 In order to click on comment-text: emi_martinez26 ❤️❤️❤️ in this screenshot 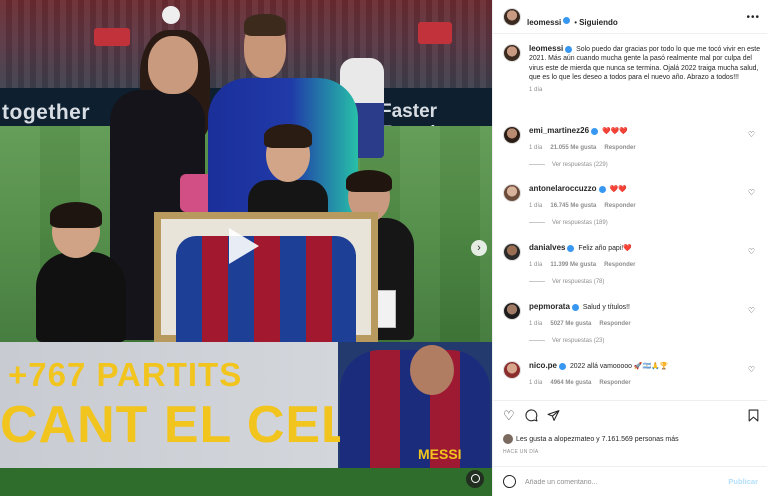, I will do `click(636, 131)`.